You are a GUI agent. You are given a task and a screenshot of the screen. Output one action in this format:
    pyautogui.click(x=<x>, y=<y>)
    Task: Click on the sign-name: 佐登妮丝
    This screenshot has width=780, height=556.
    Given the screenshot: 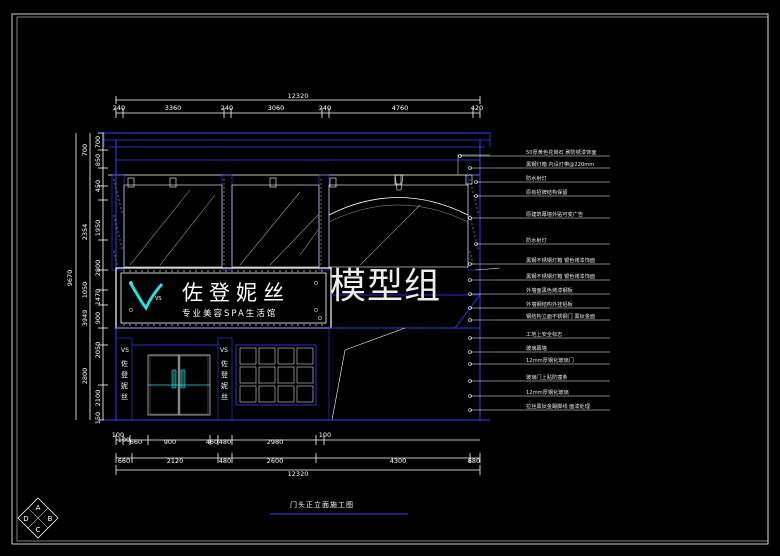 What is the action you would take?
    pyautogui.click(x=236, y=293)
    